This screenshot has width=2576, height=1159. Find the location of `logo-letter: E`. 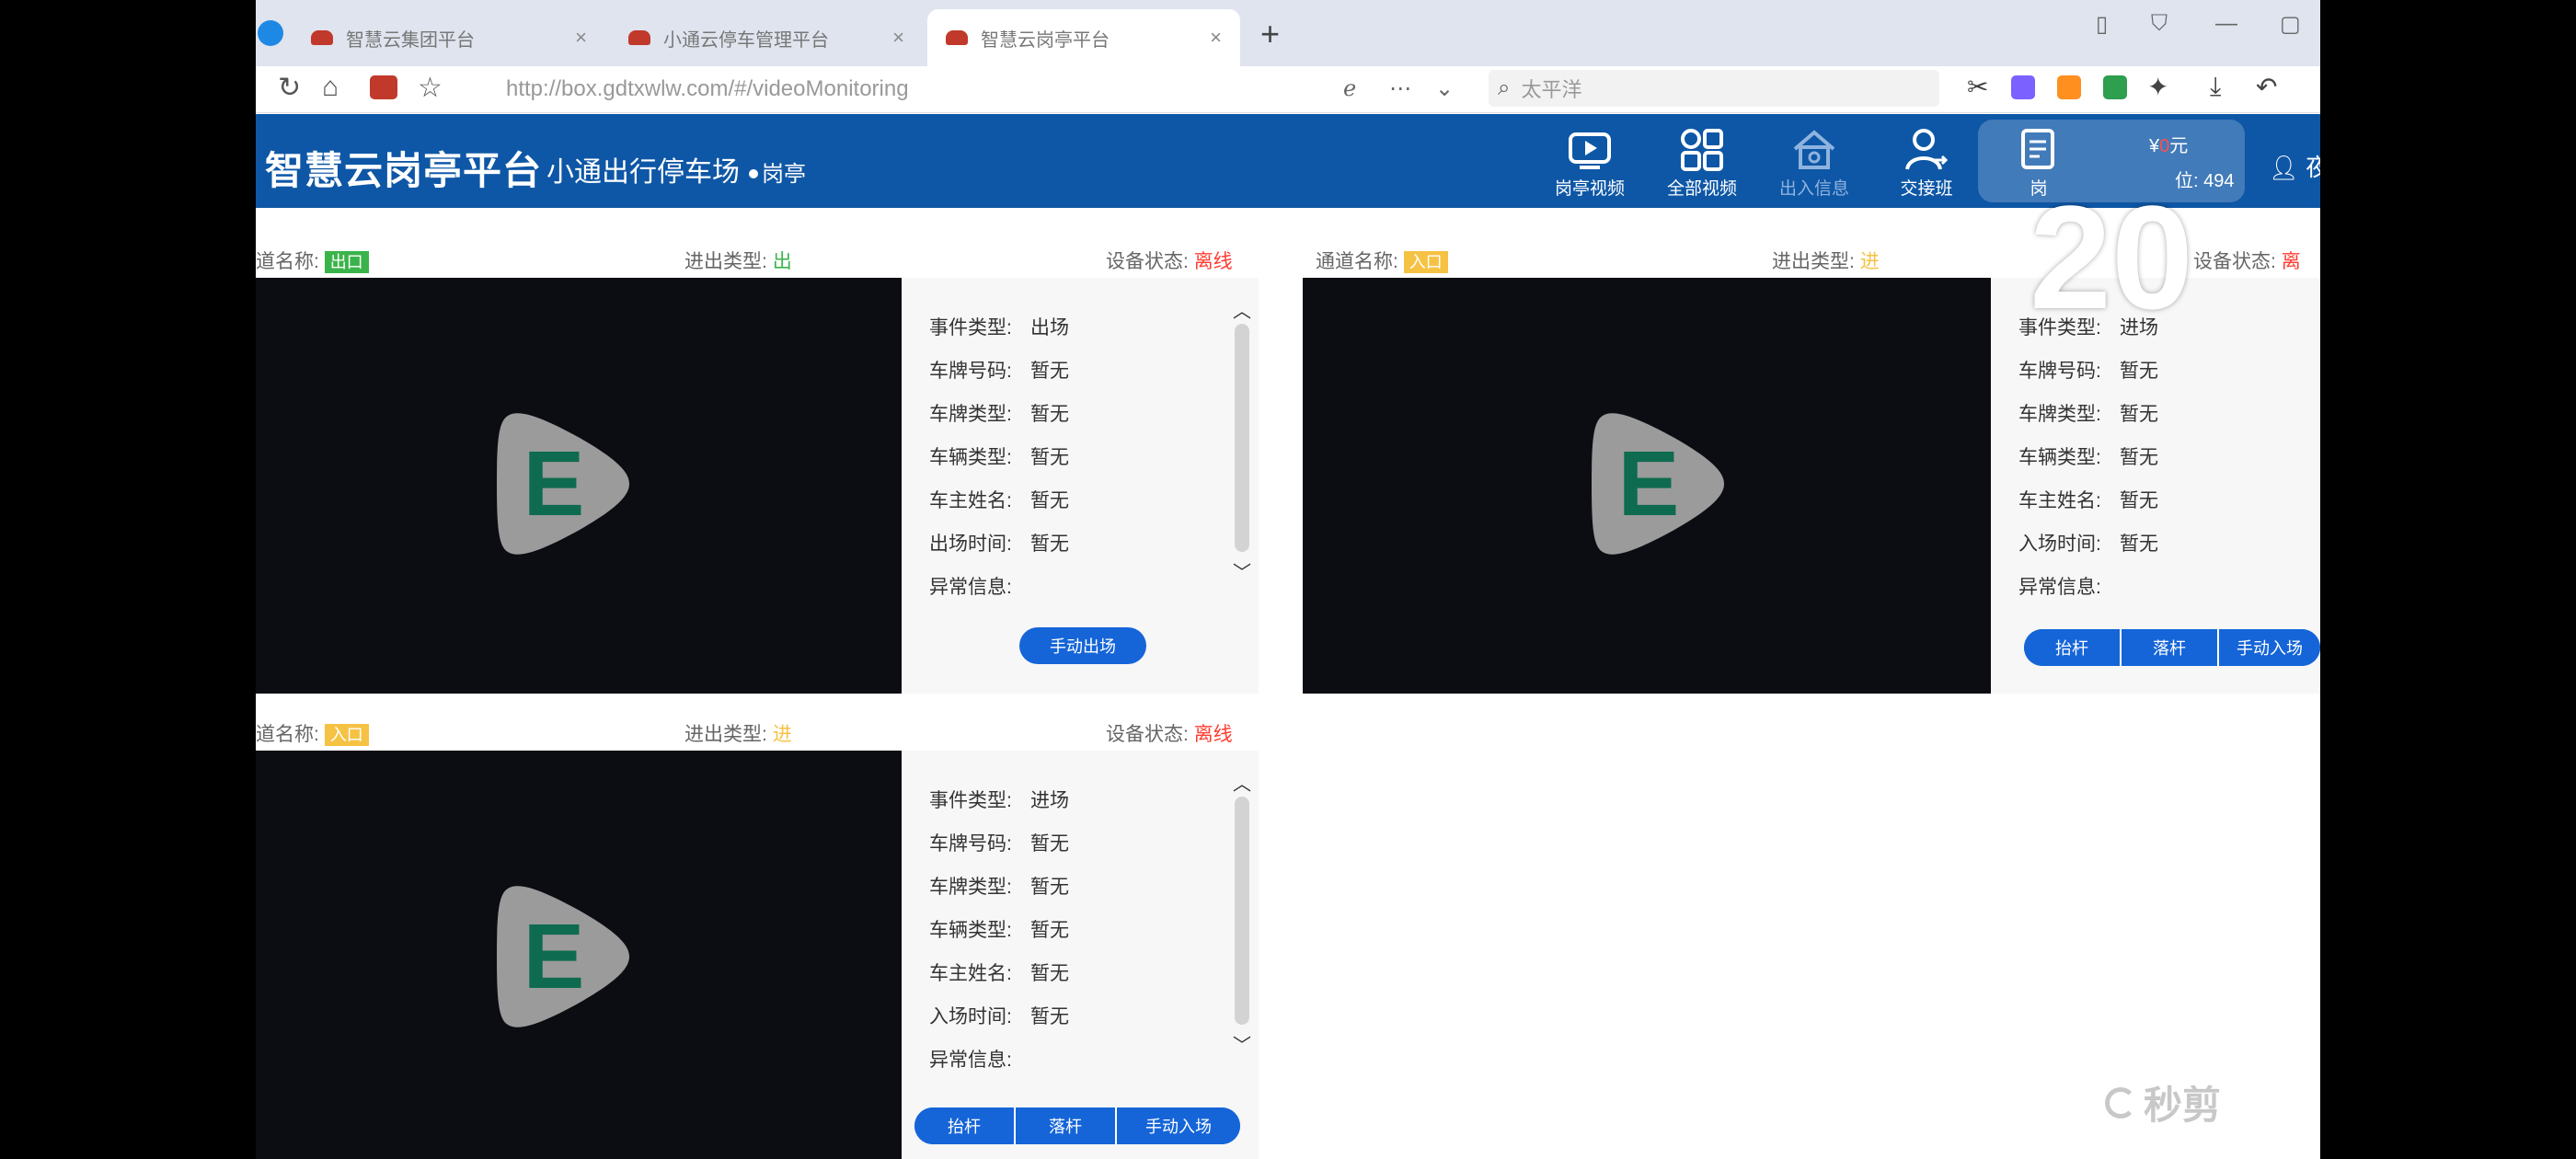

logo-letter: E is located at coordinates (554, 483).